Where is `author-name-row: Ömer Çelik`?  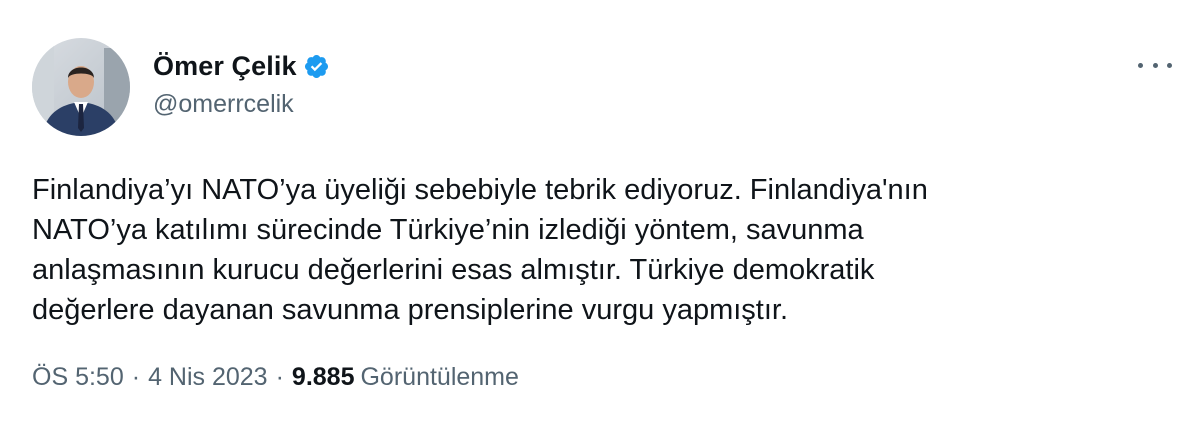 author-name-row: Ömer Çelik is located at coordinates (241, 66).